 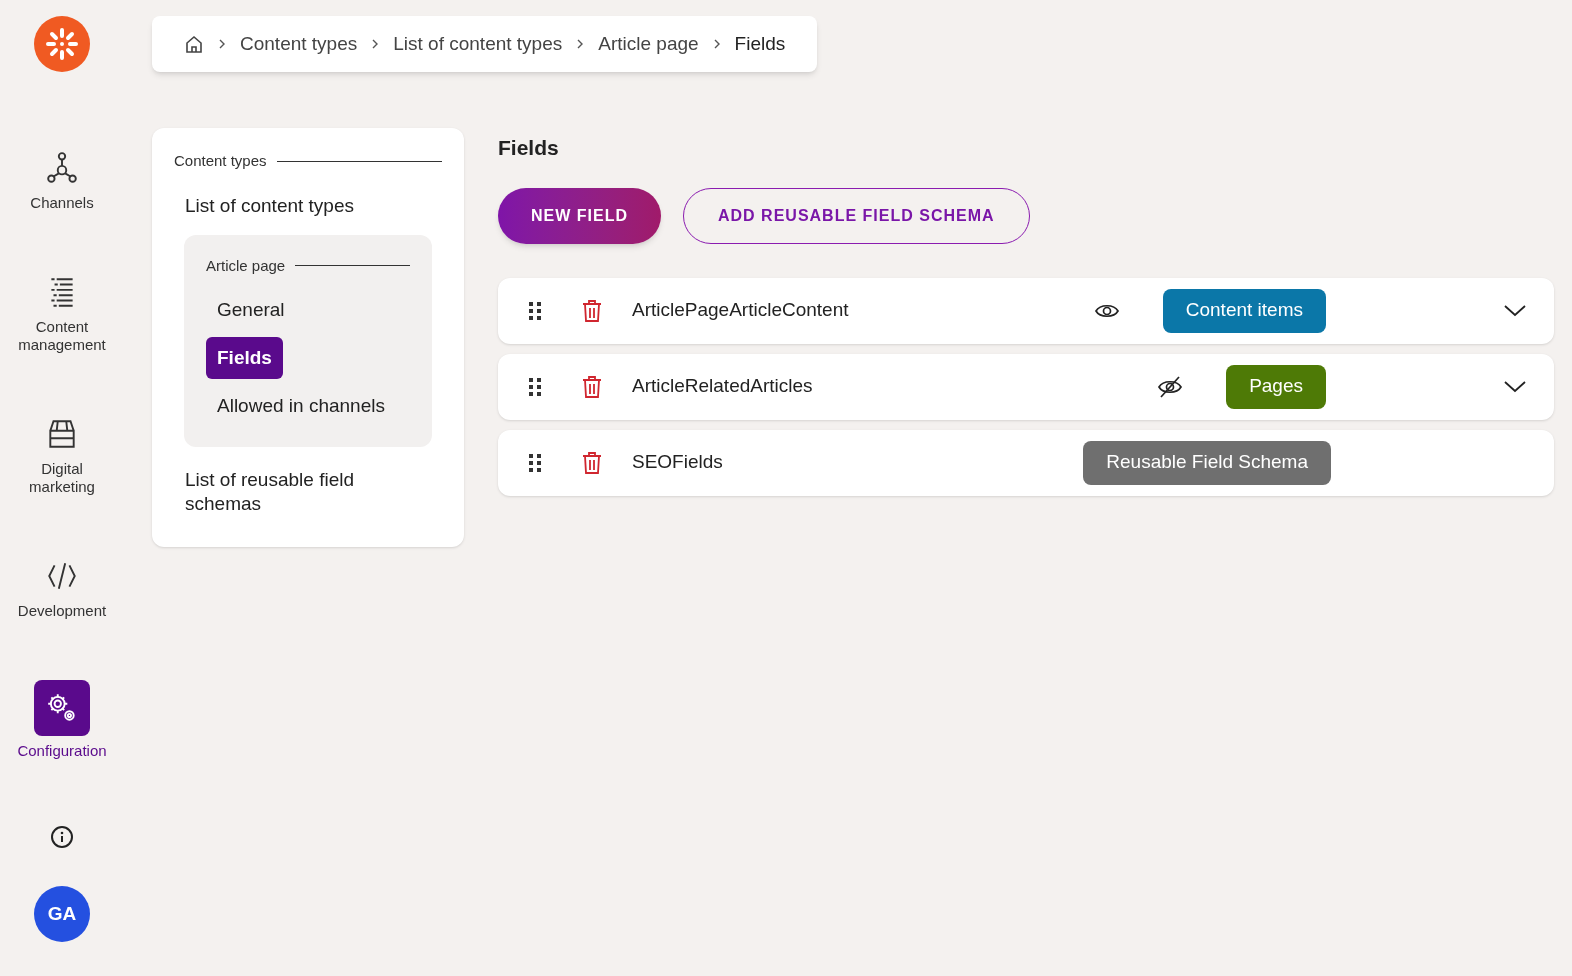 I want to click on section-heading: Article page, so click(x=246, y=265).